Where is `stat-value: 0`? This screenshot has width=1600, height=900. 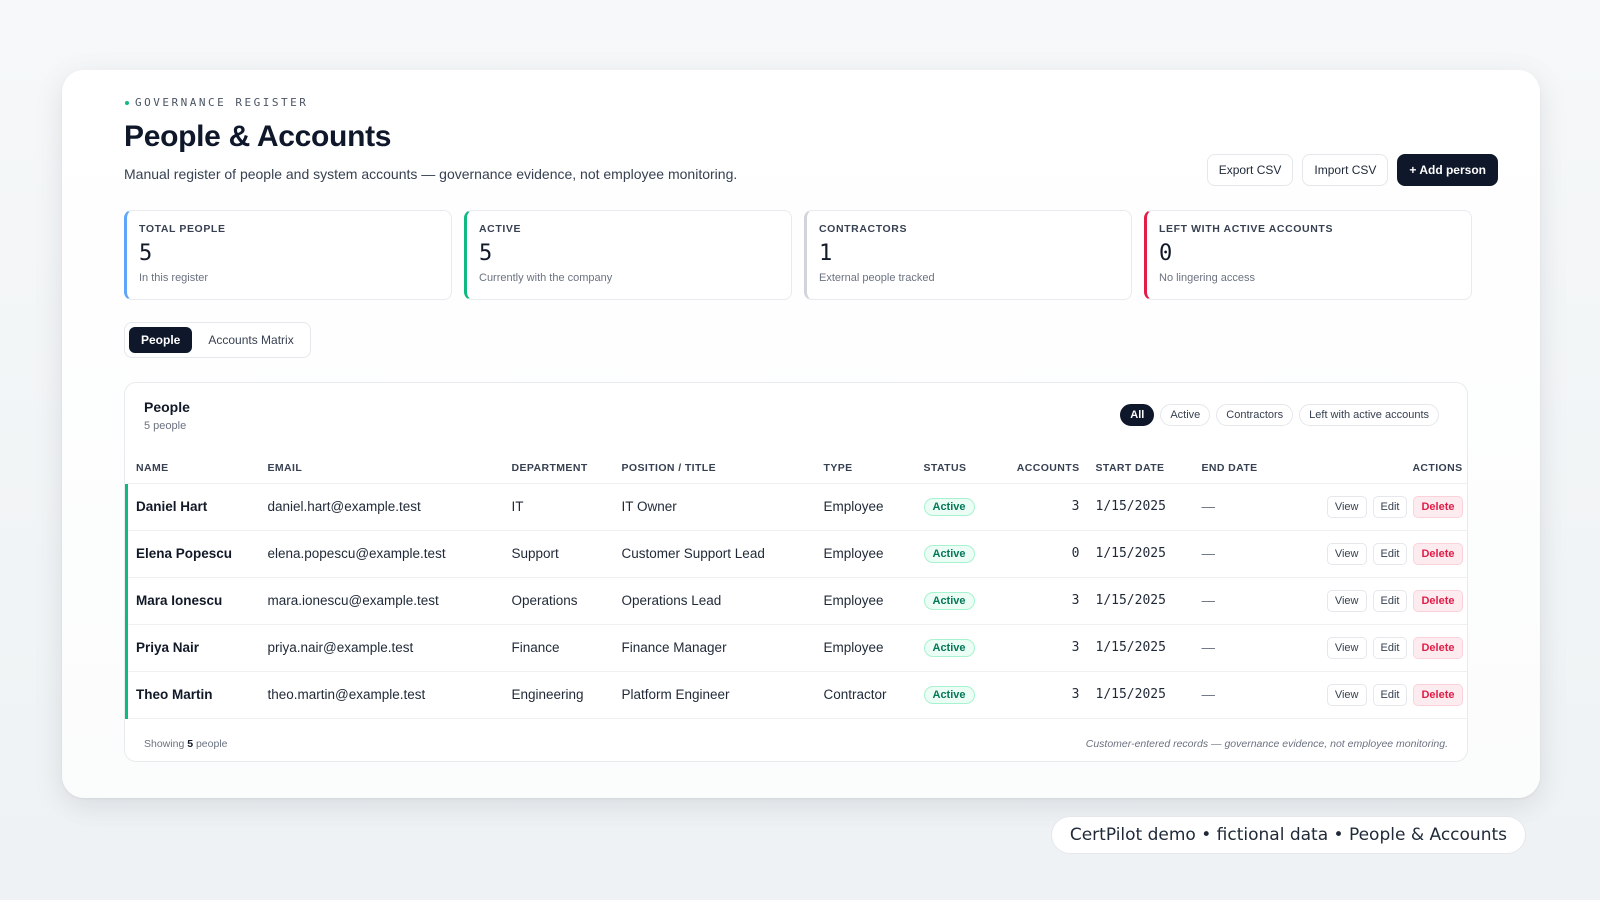 stat-value: 0 is located at coordinates (1166, 253).